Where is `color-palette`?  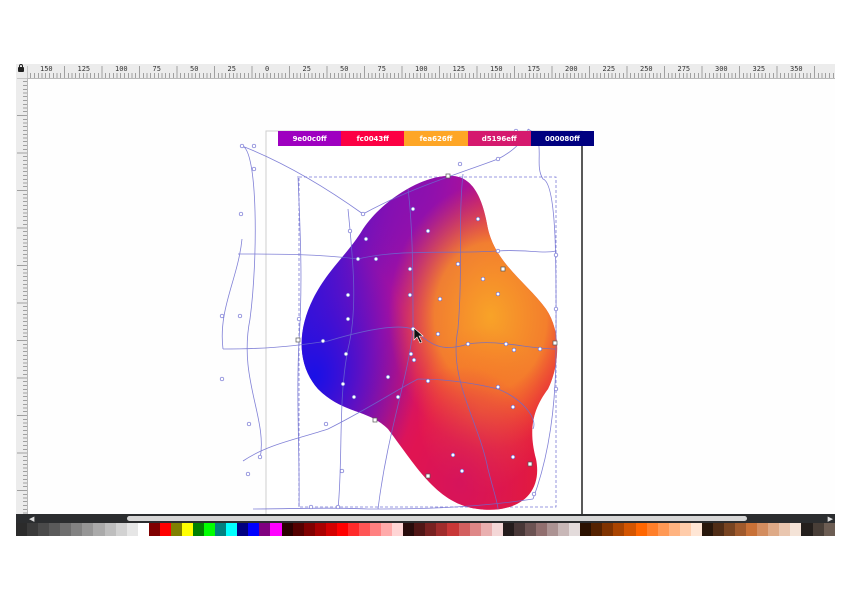
color-palette is located at coordinates (425, 529).